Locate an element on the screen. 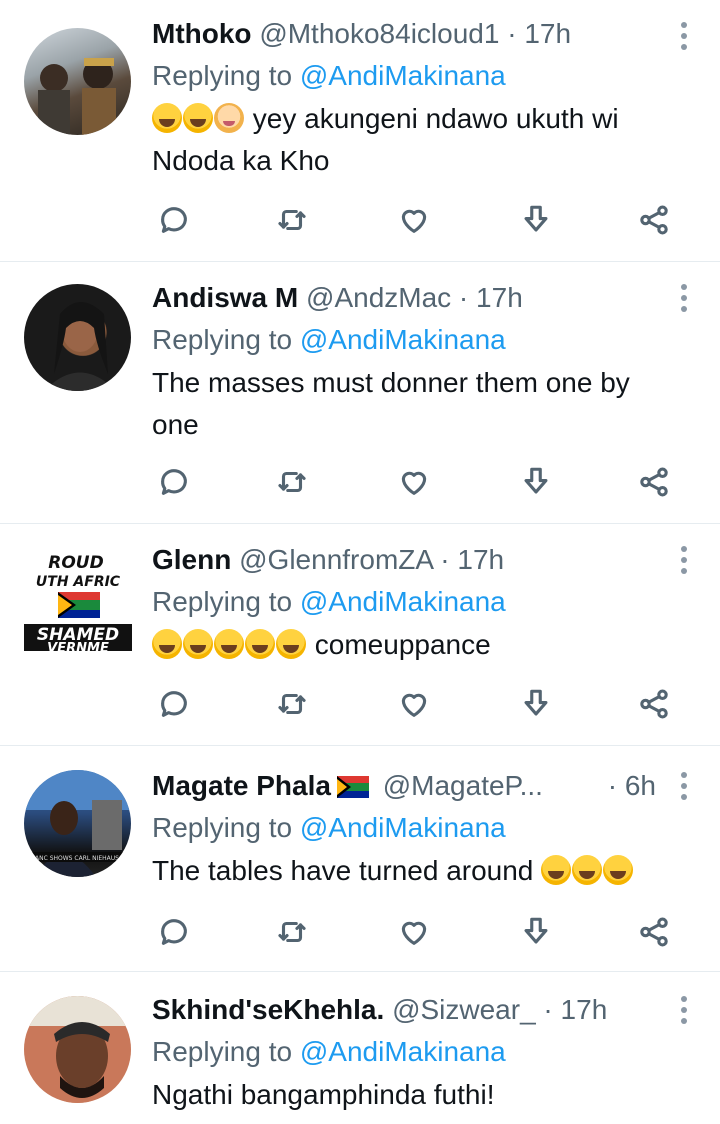 This screenshot has height=1124, width=720. display-name: Andiswa M is located at coordinates (225, 297).